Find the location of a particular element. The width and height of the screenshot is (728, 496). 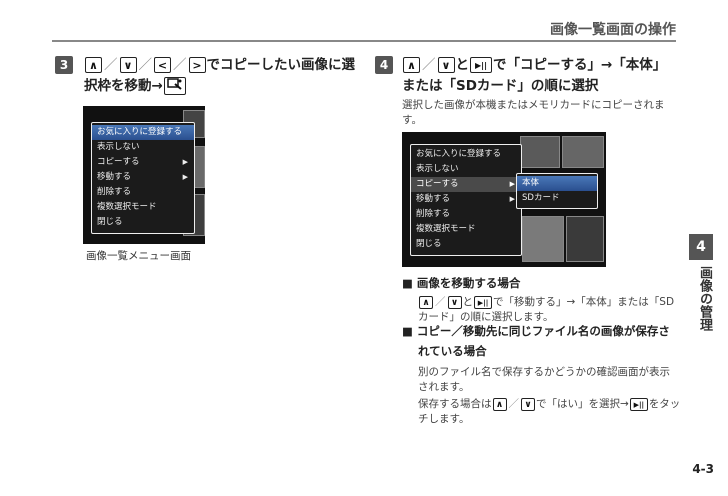

page-number: 4-3 is located at coordinates (703, 469).